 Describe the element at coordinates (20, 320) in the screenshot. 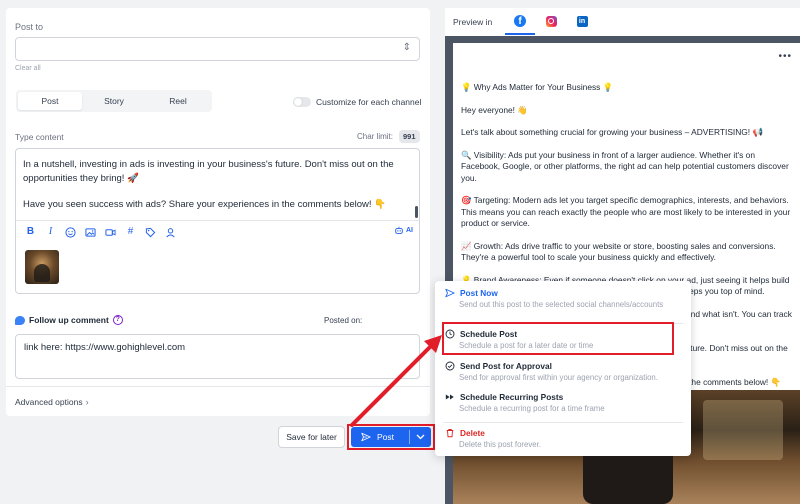

I see `chat-icon` at that location.